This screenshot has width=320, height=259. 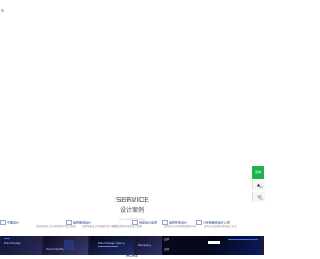 I want to click on case-card-label: Brand Design, so click(x=12, y=243).